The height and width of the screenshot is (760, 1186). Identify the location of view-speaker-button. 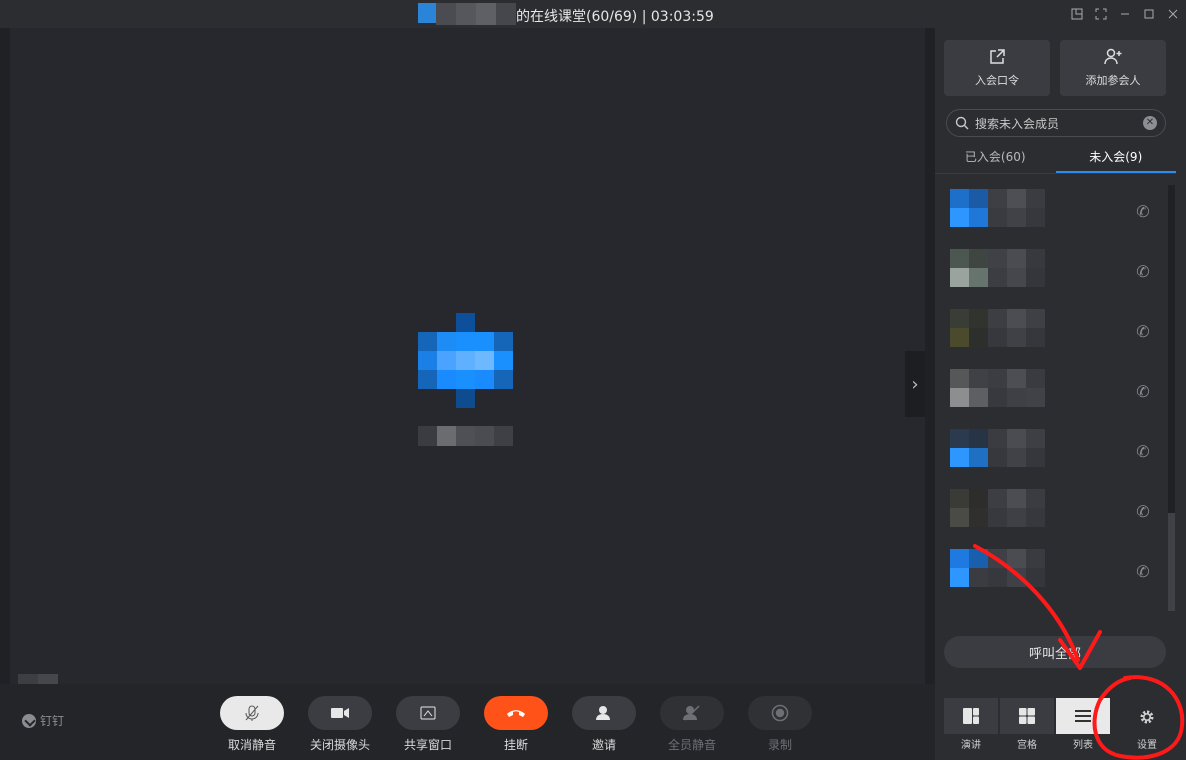
(971, 716).